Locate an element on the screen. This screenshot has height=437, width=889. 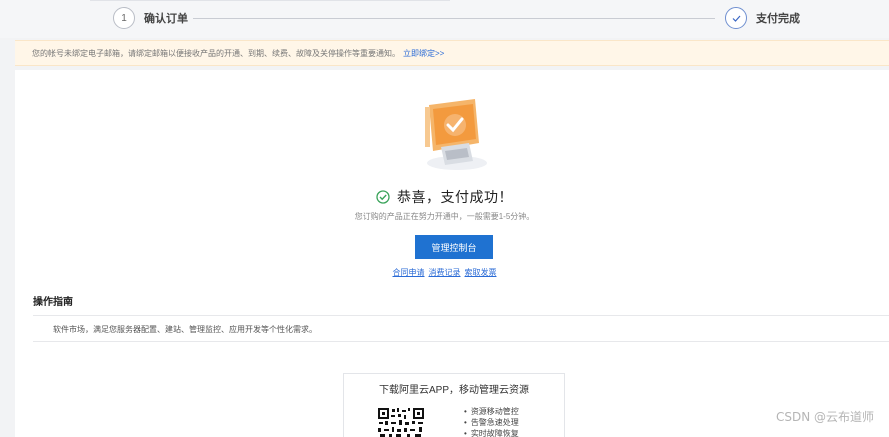
bind-email-link: 立即绑定>> is located at coordinates (423, 53).